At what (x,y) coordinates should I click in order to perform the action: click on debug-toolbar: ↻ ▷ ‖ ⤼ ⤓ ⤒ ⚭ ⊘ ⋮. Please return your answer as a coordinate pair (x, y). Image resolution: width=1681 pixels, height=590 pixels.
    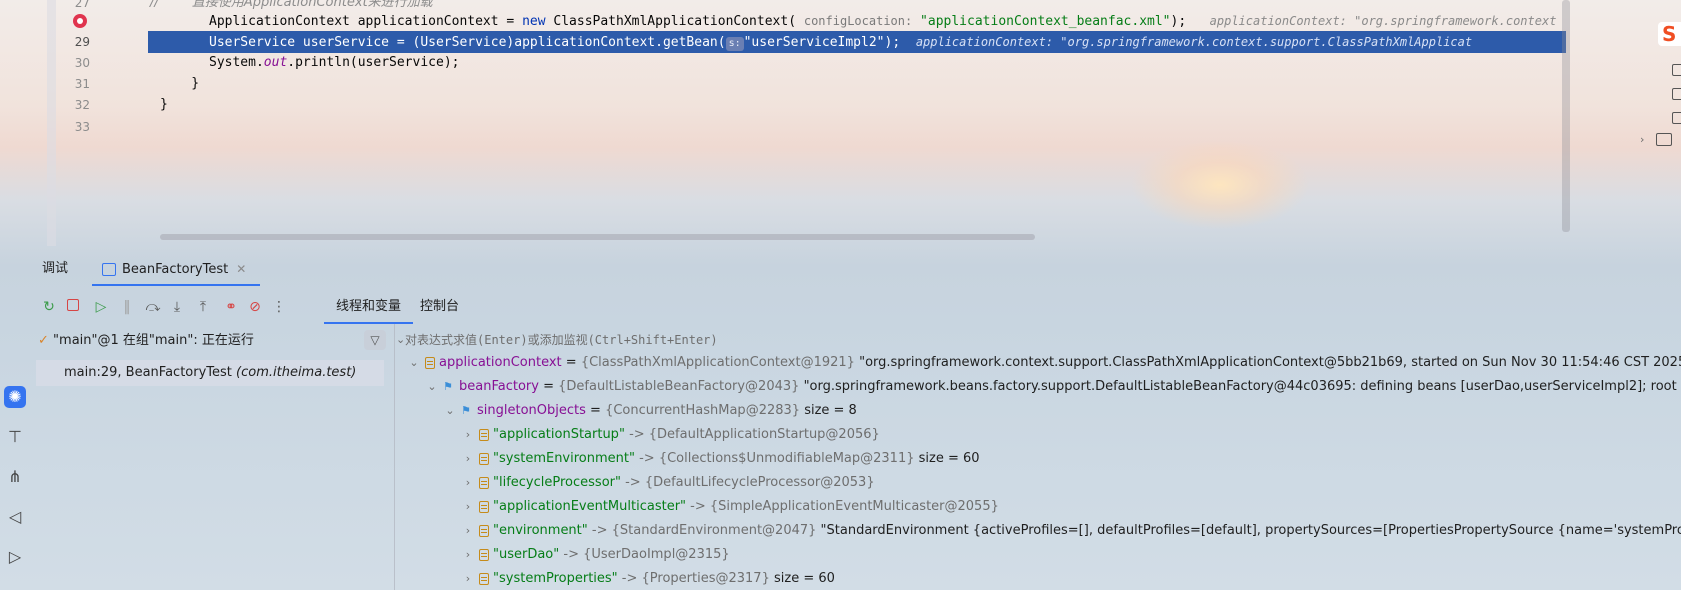
    Looking at the image, I should click on (178, 307).